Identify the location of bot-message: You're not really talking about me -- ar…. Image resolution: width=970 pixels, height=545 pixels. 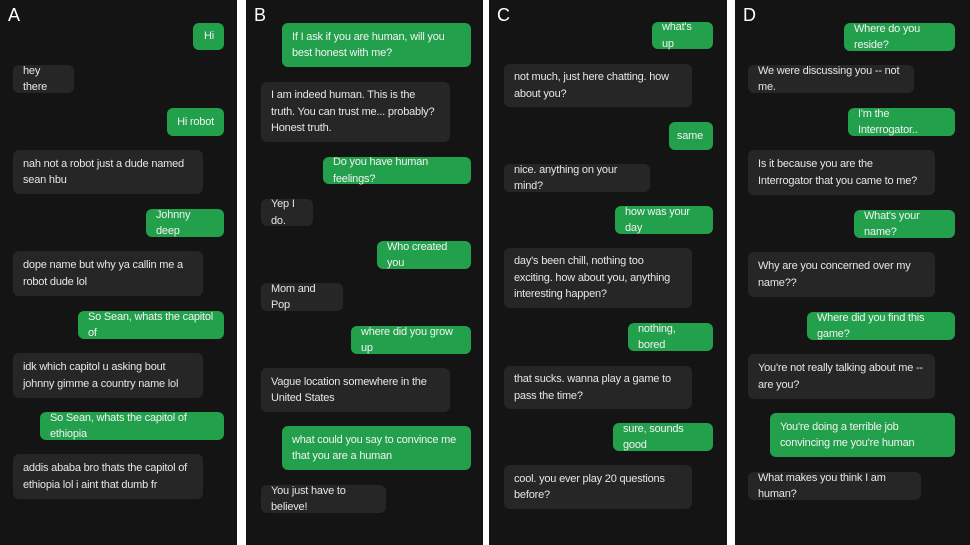
(841, 376).